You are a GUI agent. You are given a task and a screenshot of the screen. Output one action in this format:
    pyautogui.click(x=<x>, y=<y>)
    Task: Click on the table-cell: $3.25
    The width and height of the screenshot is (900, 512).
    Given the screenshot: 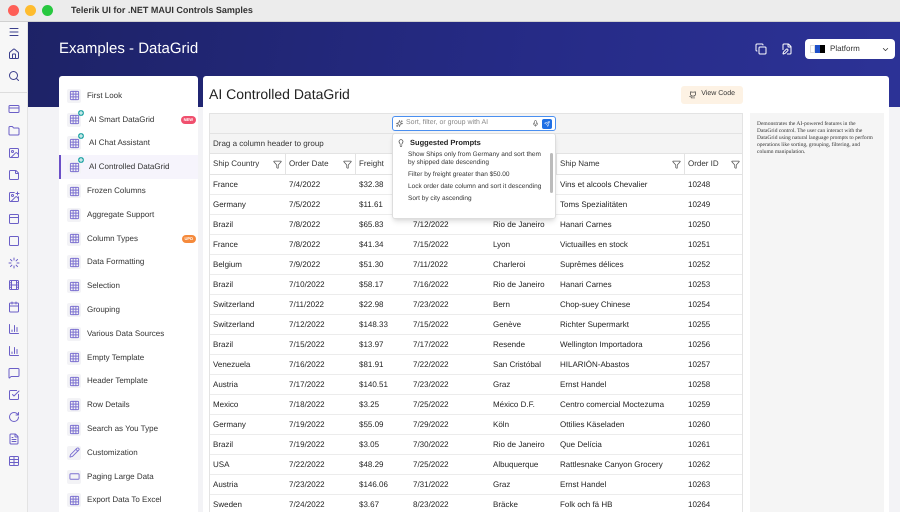 What is the action you would take?
    pyautogui.click(x=369, y=404)
    